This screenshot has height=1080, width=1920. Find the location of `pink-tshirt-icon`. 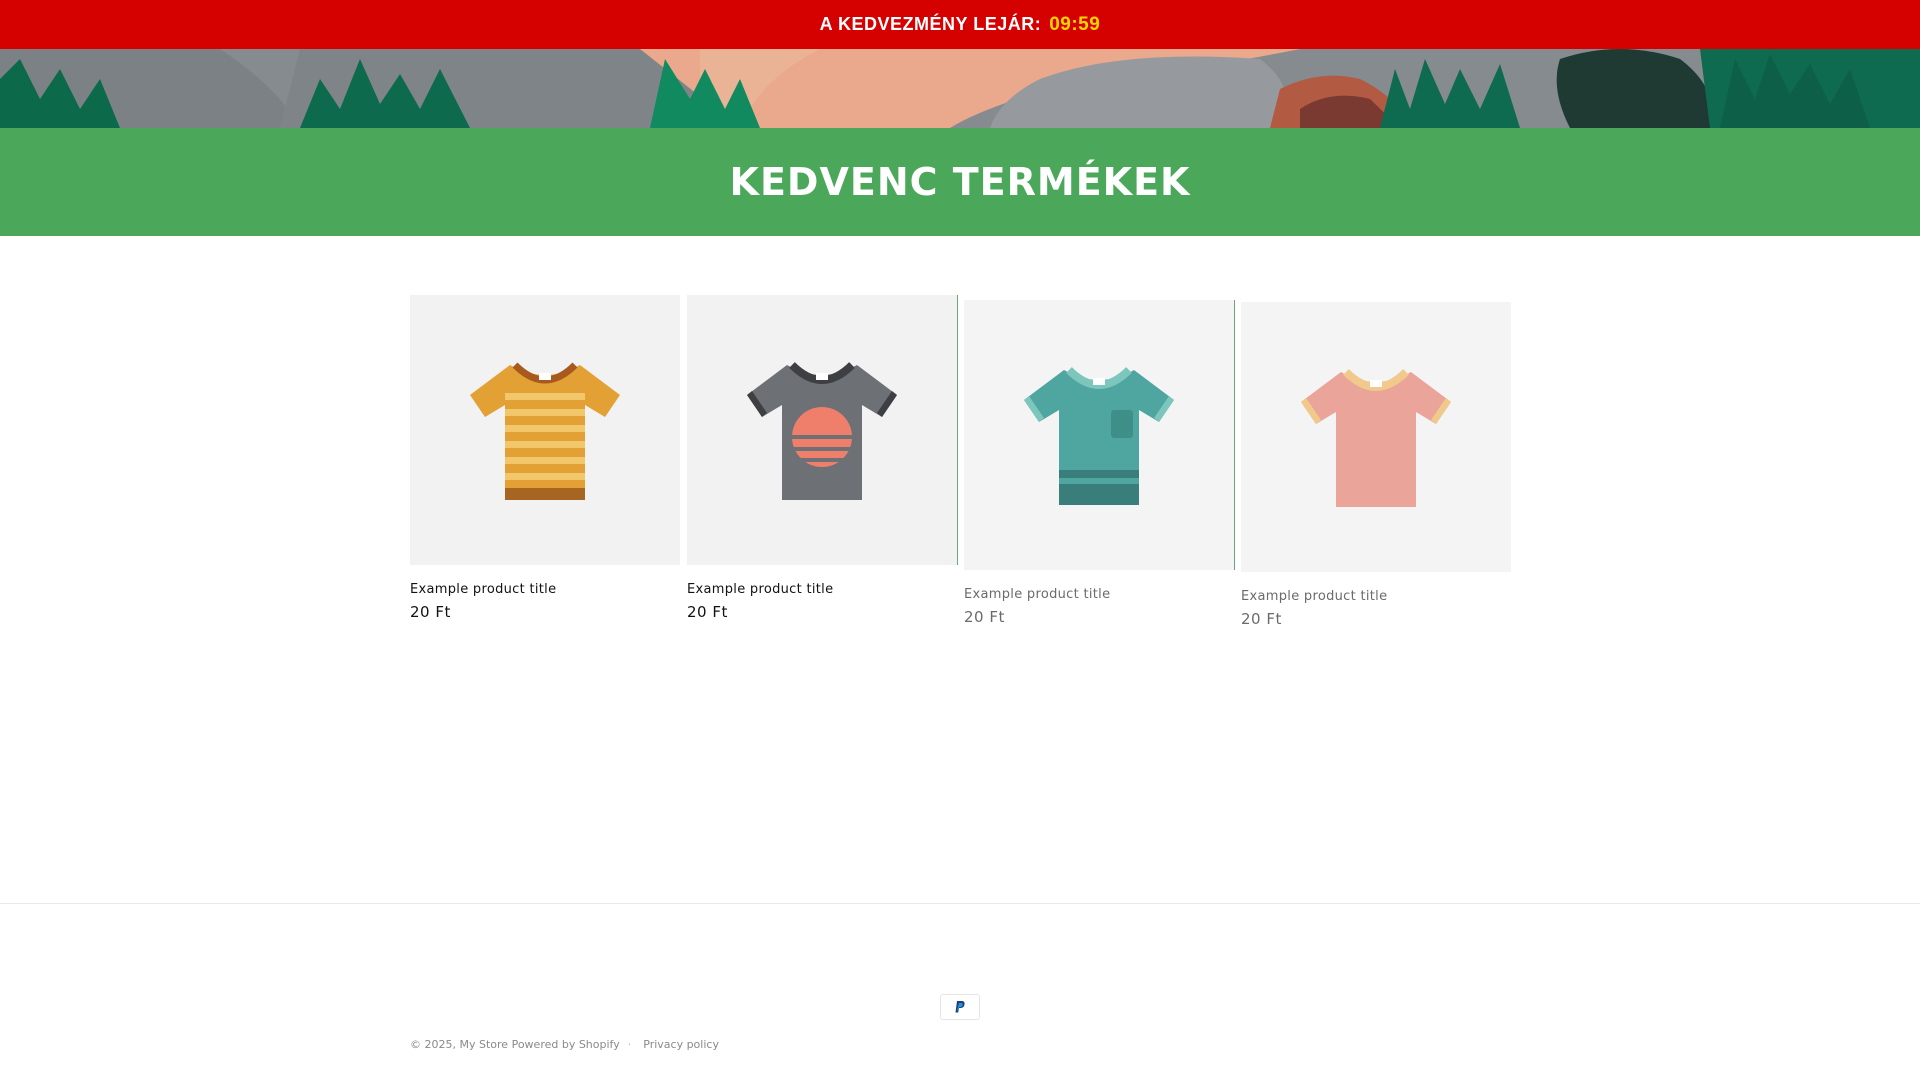

pink-tshirt-icon is located at coordinates (1376, 438).